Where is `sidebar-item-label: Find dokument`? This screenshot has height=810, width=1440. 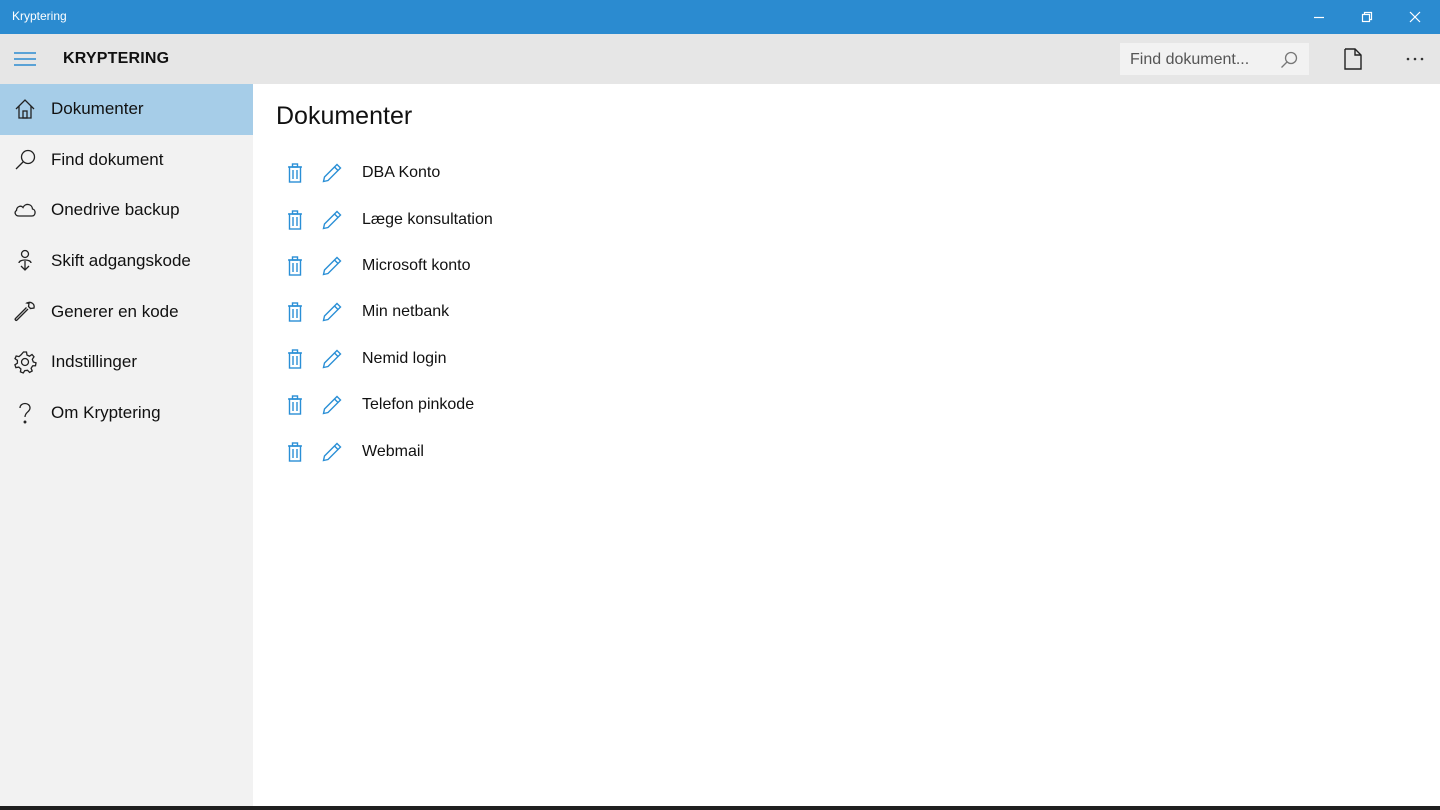
sidebar-item-label: Find dokument is located at coordinates (107, 159).